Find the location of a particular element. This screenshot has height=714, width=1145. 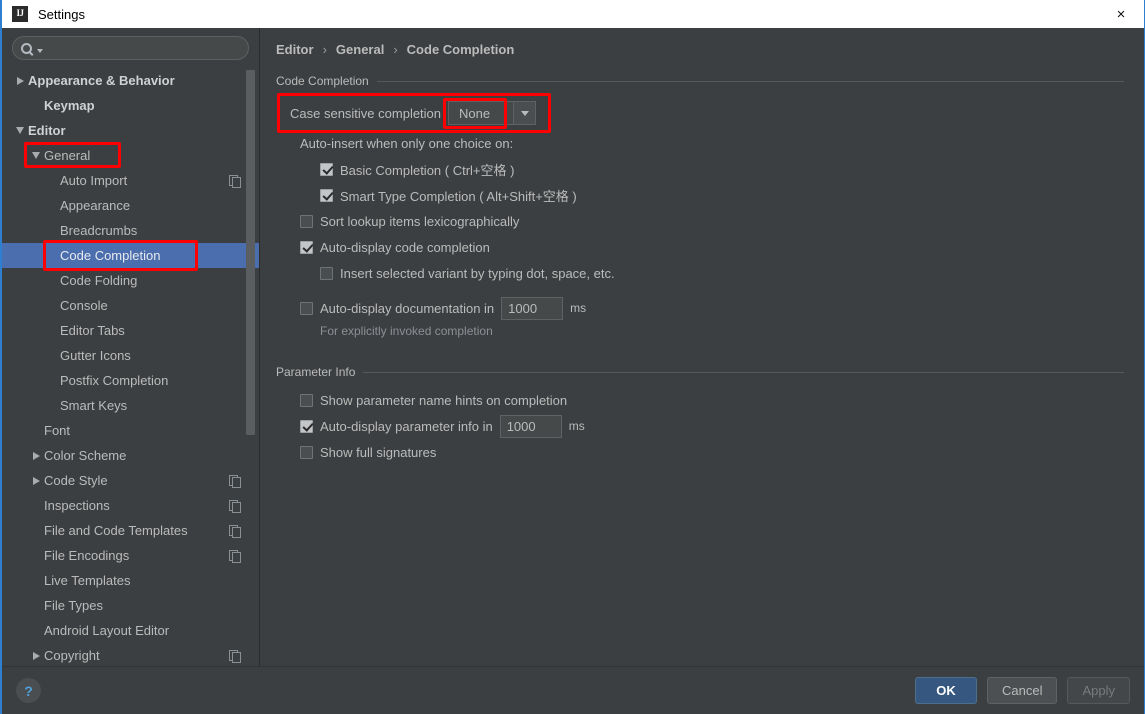

group-title-code-completion: Code Completion is located at coordinates (700, 81).